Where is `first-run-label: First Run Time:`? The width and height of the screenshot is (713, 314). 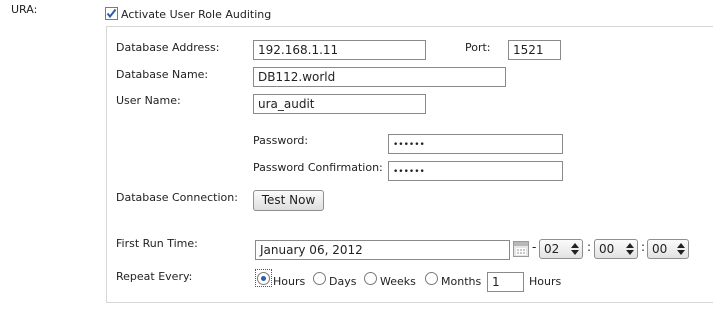 first-run-label: First Run Time: is located at coordinates (157, 243).